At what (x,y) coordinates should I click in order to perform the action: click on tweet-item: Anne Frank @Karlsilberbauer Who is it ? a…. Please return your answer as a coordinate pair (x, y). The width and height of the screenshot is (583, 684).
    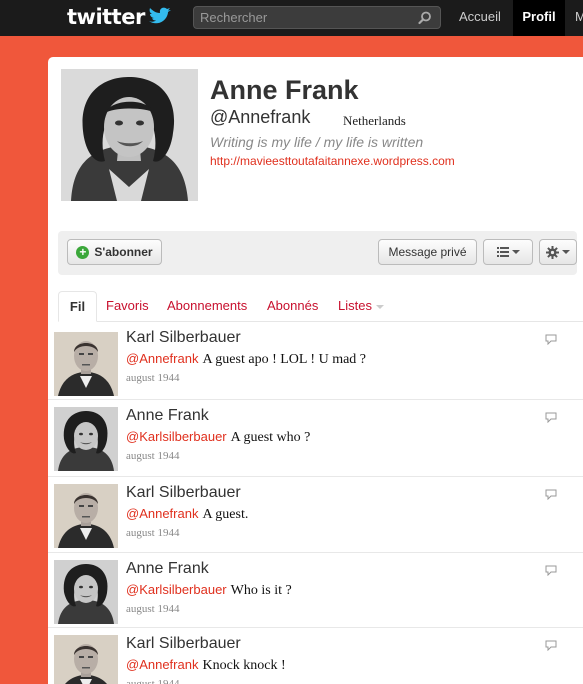
    Looking at the image, I should click on (315, 590).